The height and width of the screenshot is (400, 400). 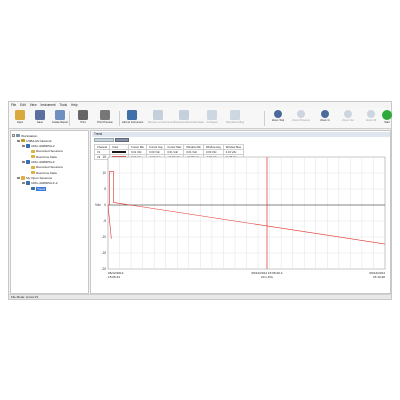 I want to click on remove-instrument-icon, so click(x=158, y=115).